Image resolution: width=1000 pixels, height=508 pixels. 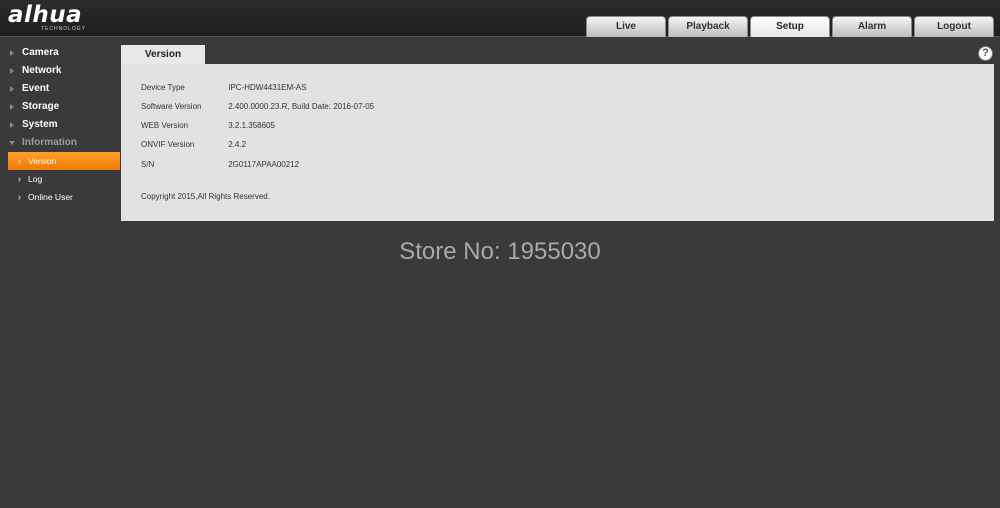 I want to click on nav-alarm-button: Alarm, so click(x=872, y=26).